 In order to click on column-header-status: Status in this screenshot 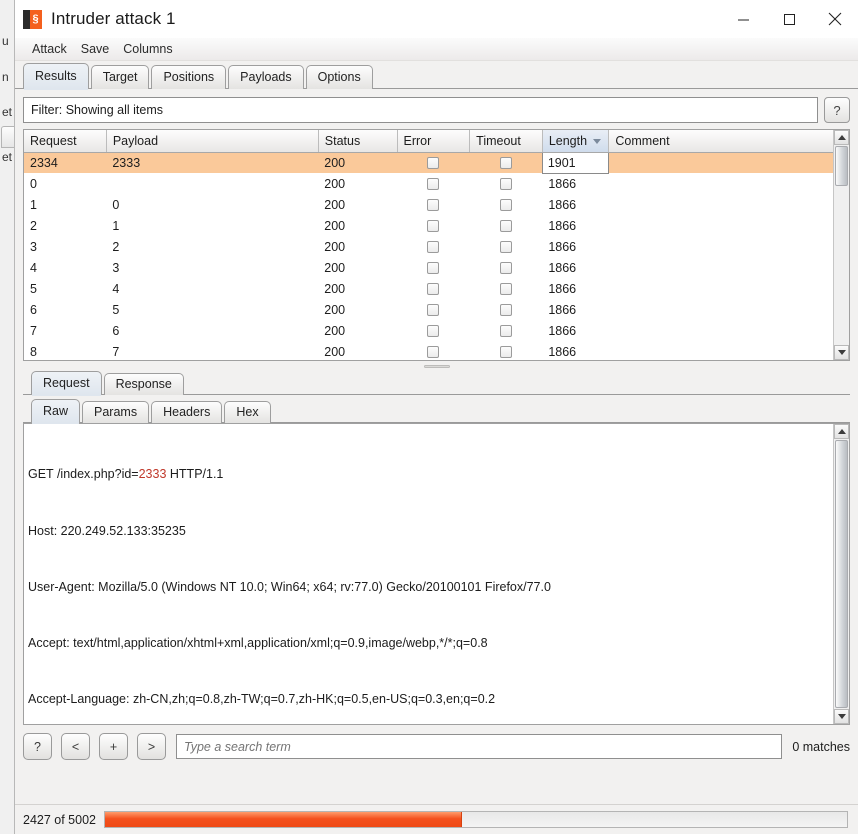, I will do `click(358, 141)`.